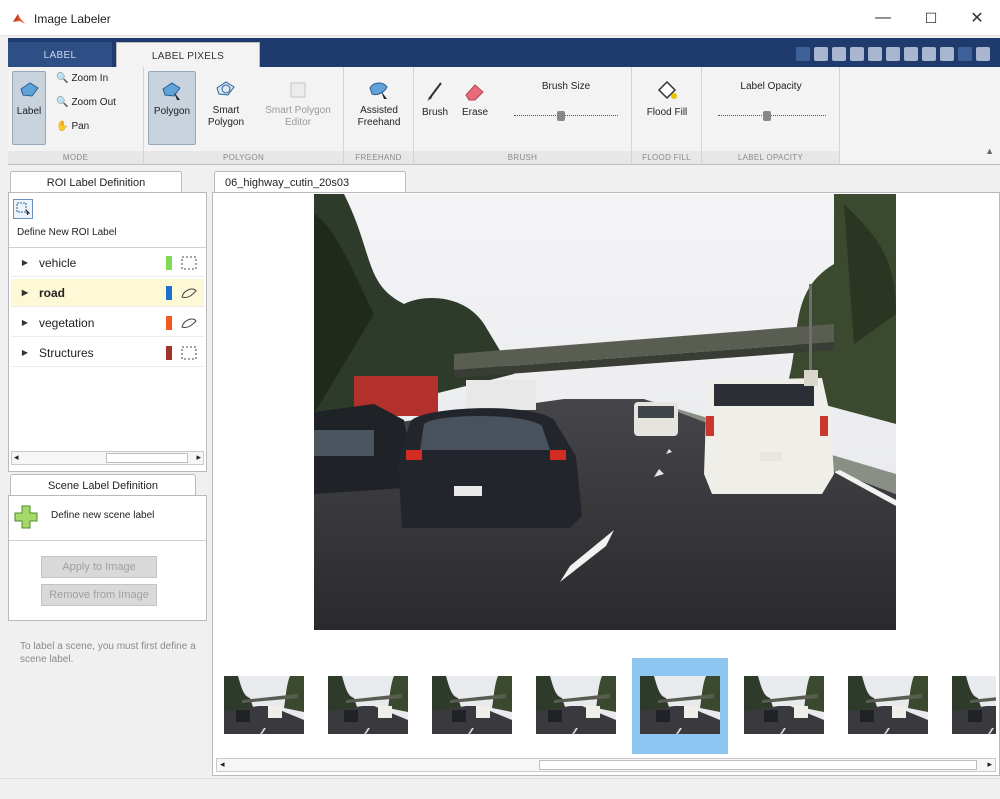 This screenshot has width=1000, height=799. I want to click on layout-icon, so click(803, 54).